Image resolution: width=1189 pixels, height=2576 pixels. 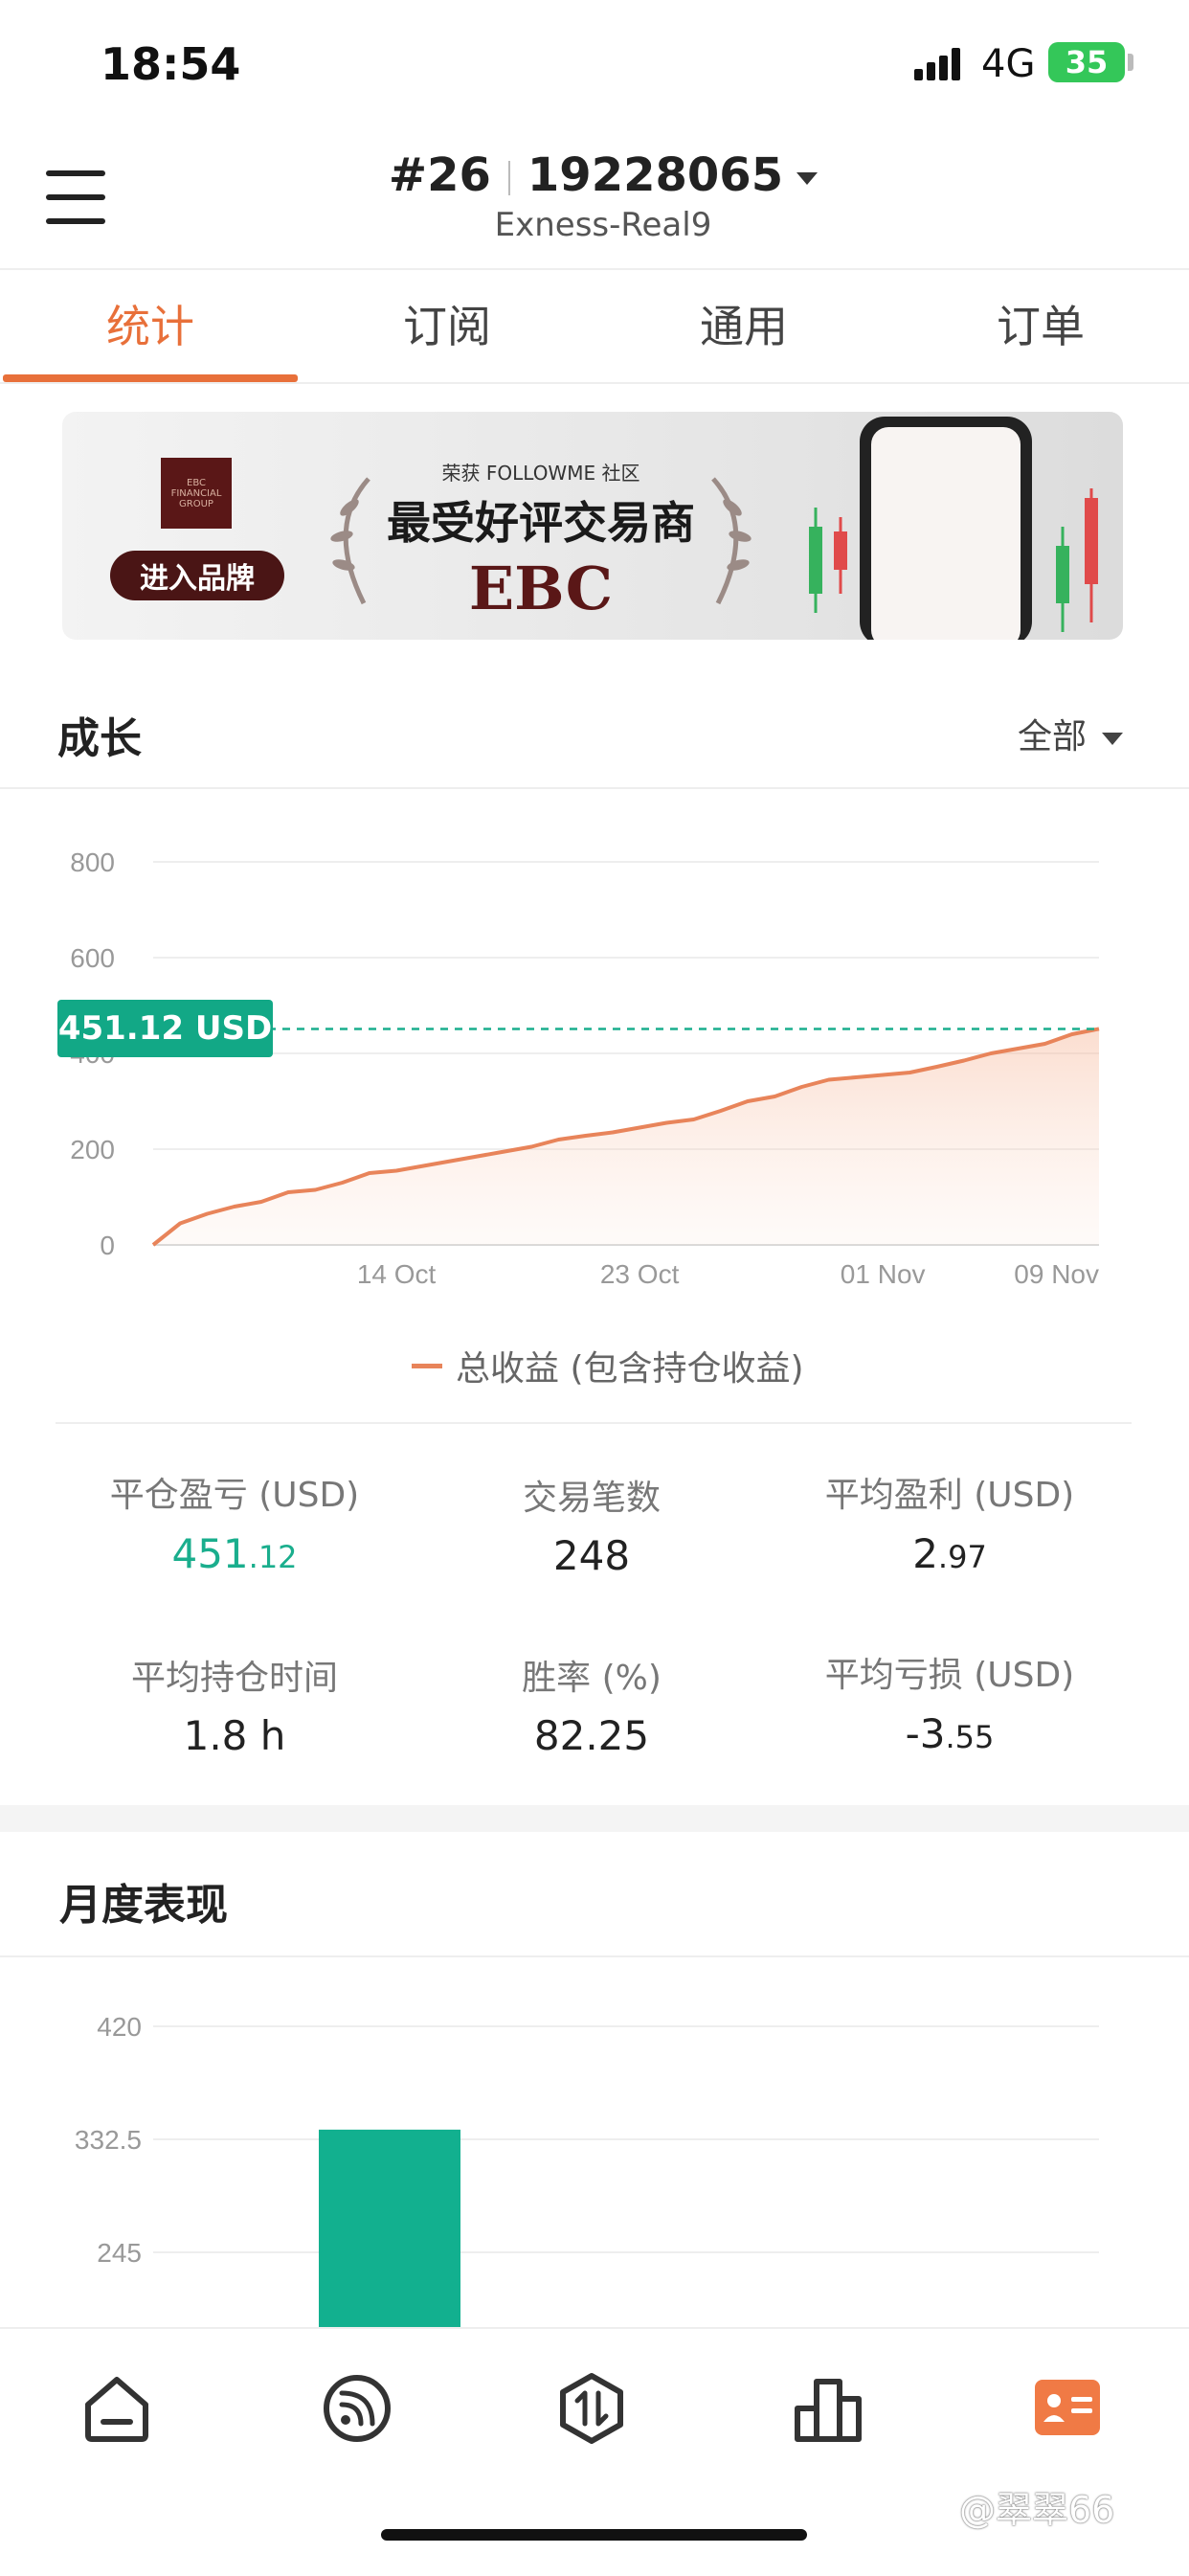 I want to click on home-icon, so click(x=117, y=2408).